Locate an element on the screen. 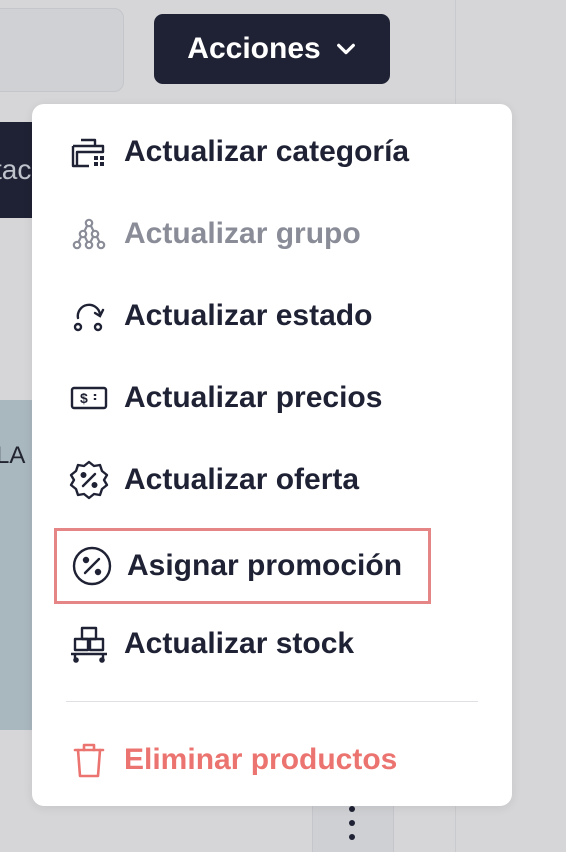  menu-item-label: Asignar promoción is located at coordinates (265, 565).